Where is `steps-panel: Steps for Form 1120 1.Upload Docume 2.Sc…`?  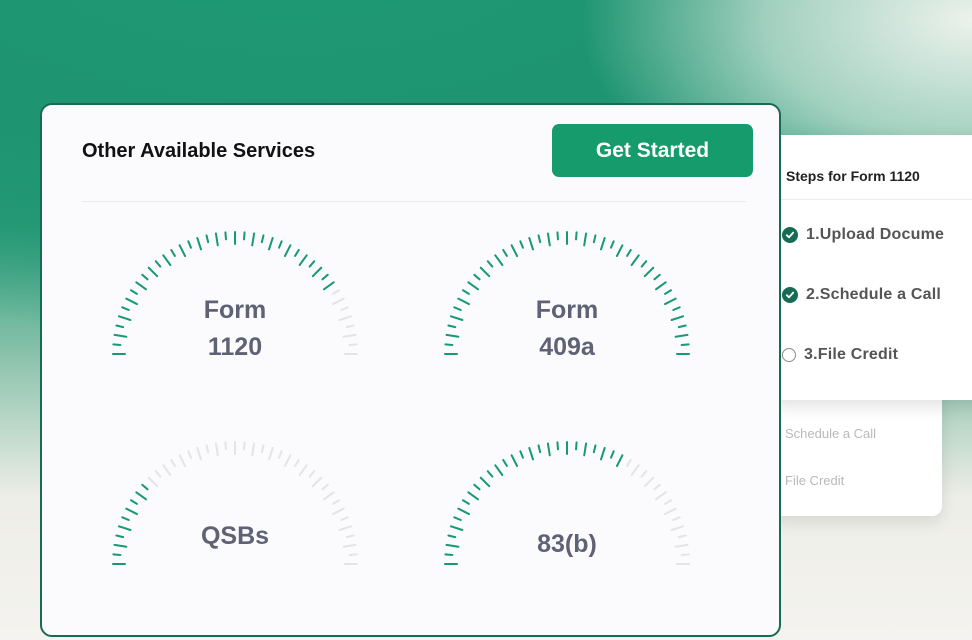
steps-panel: Steps for Form 1120 1.Upload Docume 2.Sc… is located at coordinates (871, 267).